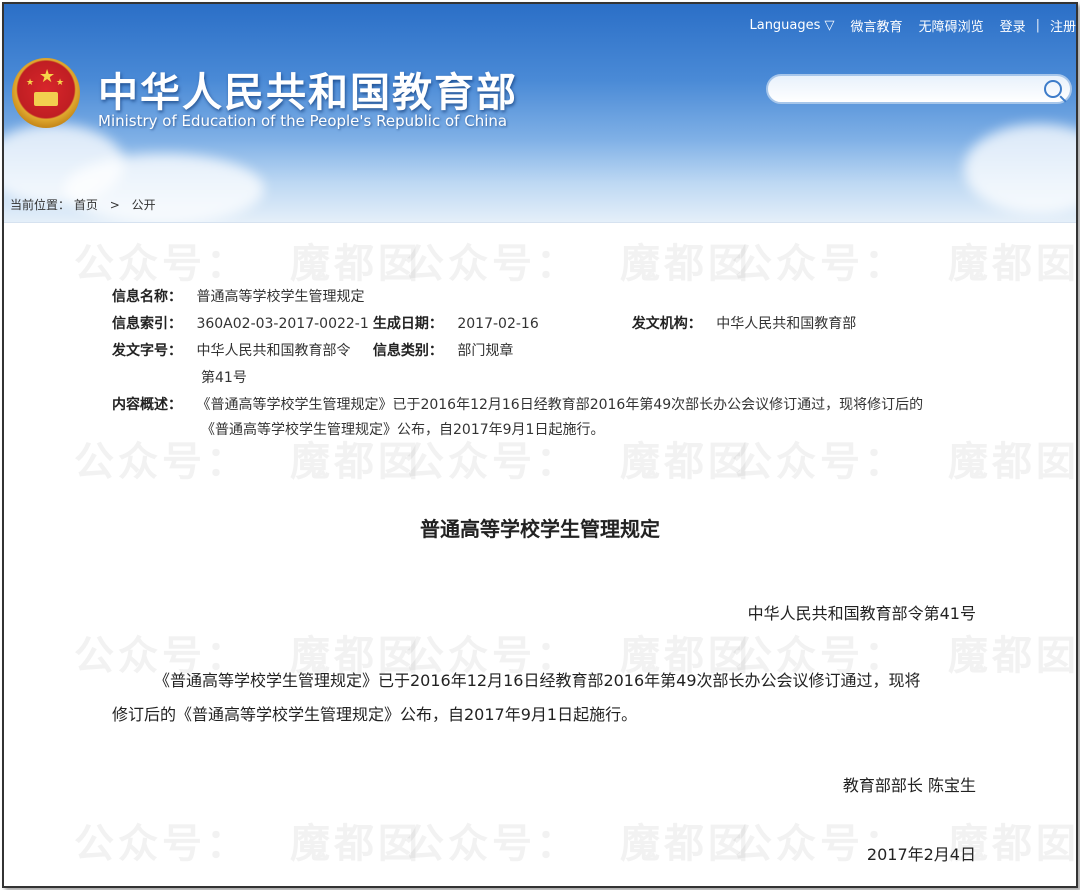 The width and height of the screenshot is (1080, 890). Describe the element at coordinates (498, 324) in the screenshot. I see `meta-value: 2017-02-16` at that location.